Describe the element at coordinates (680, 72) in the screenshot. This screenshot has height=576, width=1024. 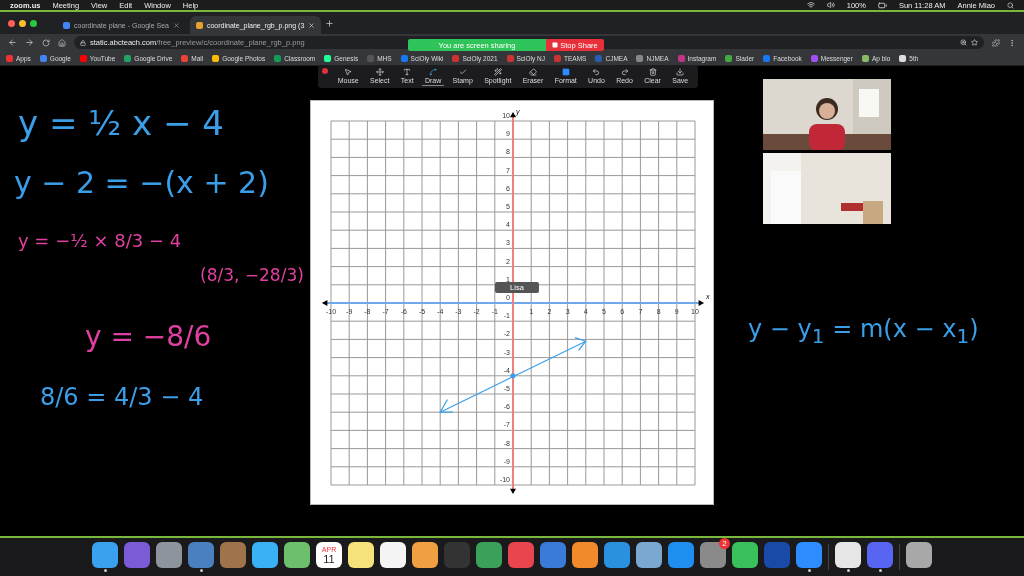
I see `download-icon` at that location.